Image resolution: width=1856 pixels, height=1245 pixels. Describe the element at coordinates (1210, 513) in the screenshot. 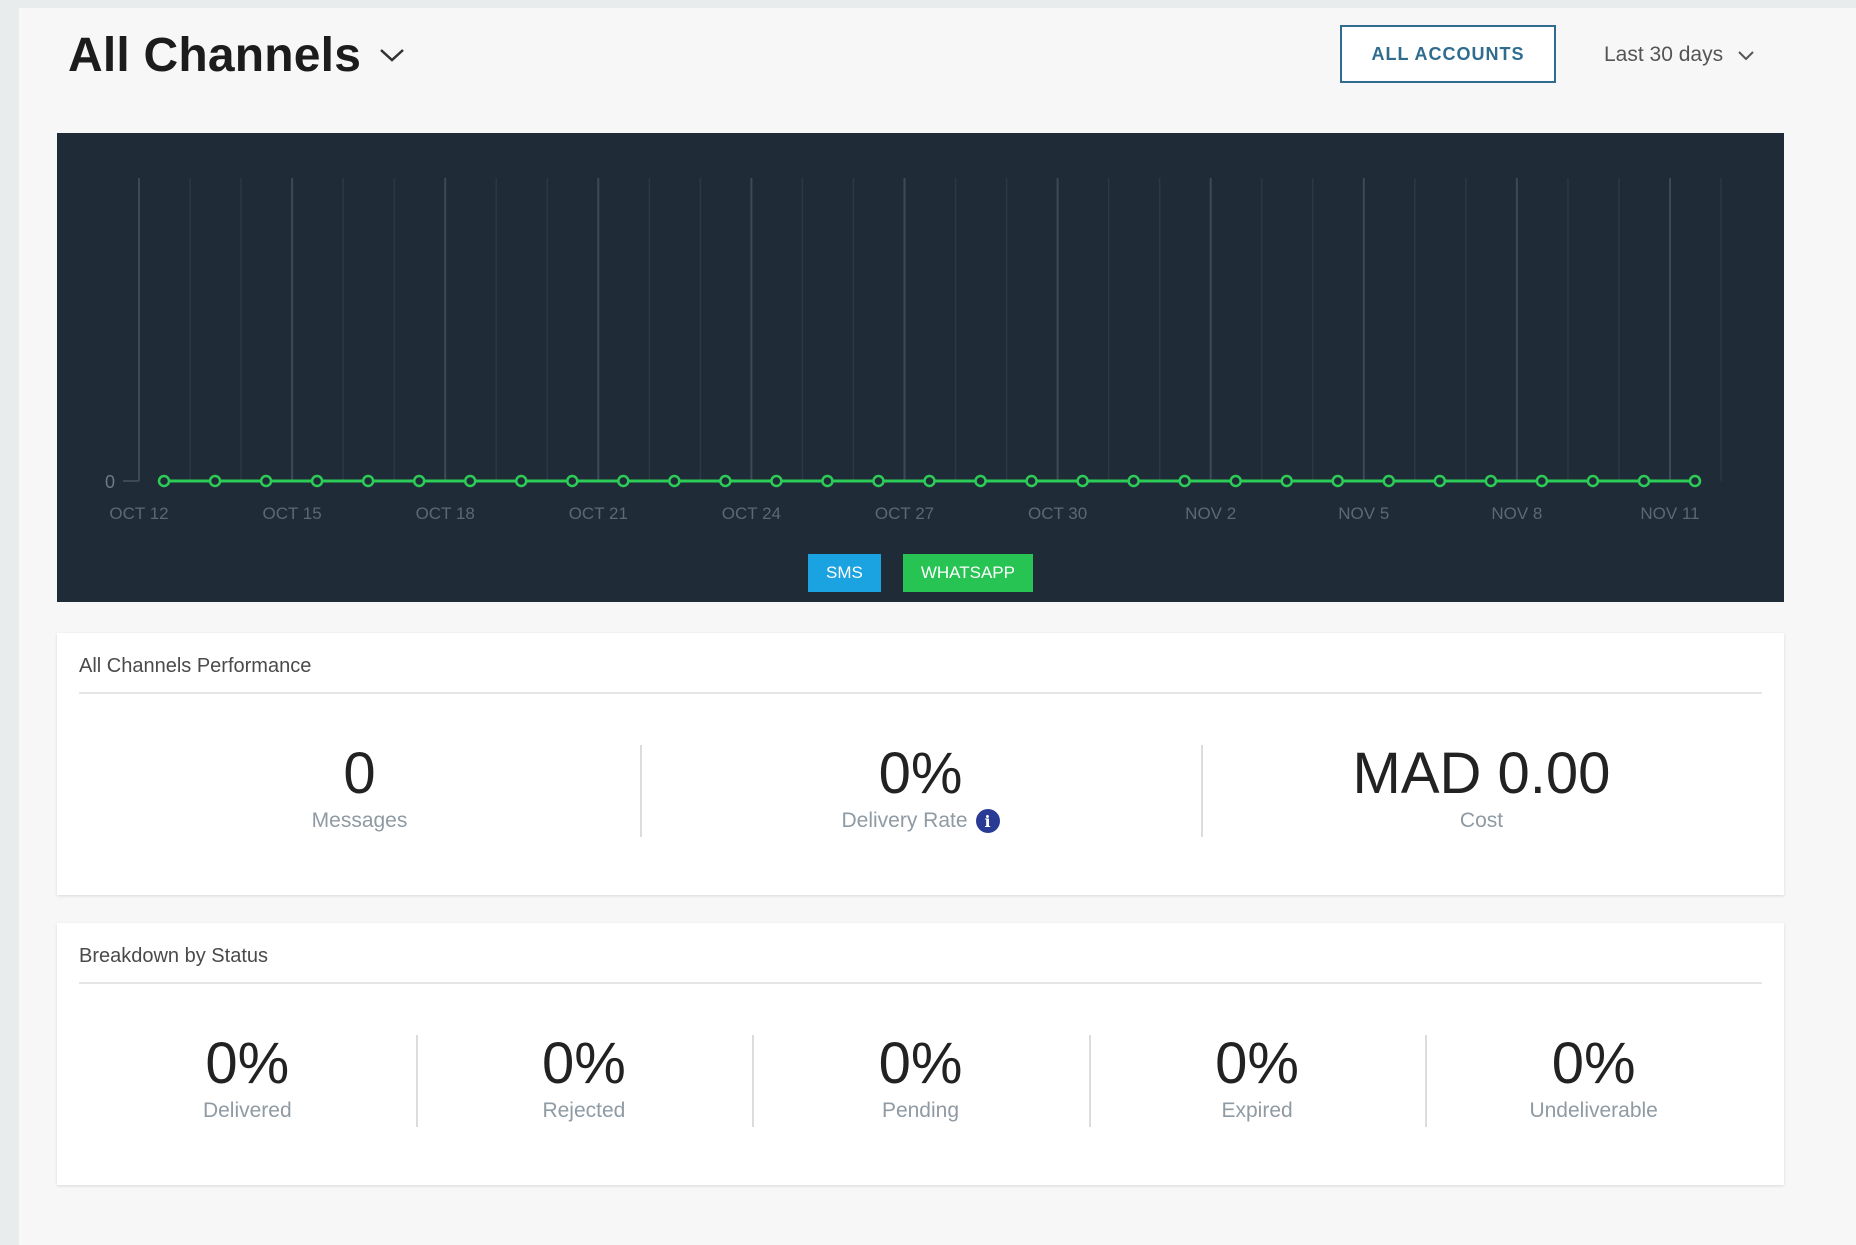

I see `x-tick-label: NOV 2` at that location.